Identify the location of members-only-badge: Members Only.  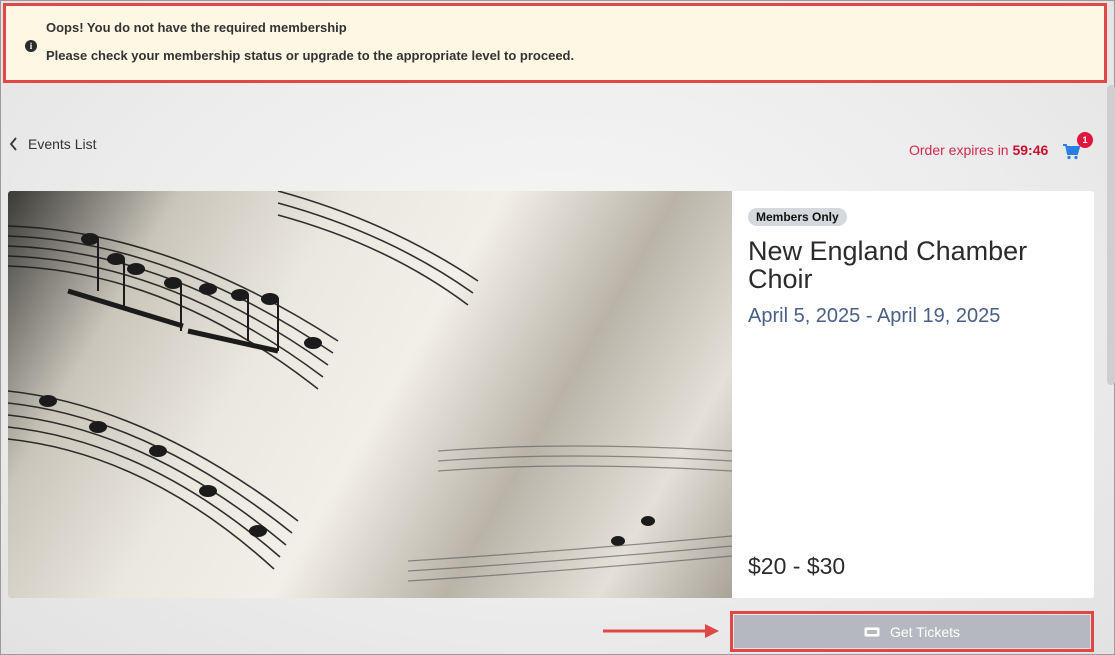
(797, 217).